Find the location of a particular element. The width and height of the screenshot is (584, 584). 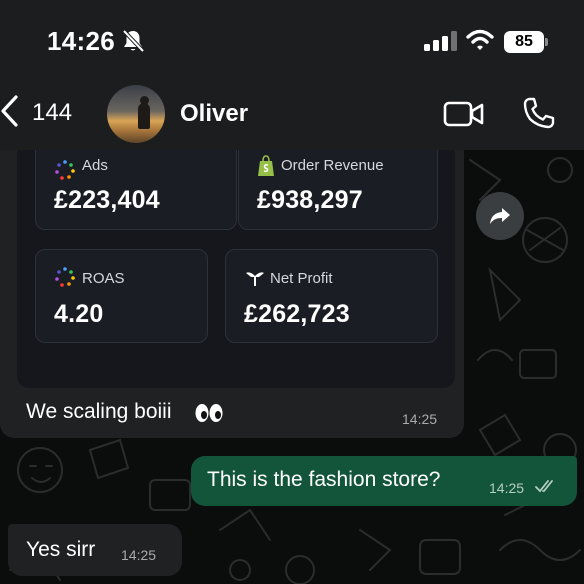

signal-icon is located at coordinates (440, 41).